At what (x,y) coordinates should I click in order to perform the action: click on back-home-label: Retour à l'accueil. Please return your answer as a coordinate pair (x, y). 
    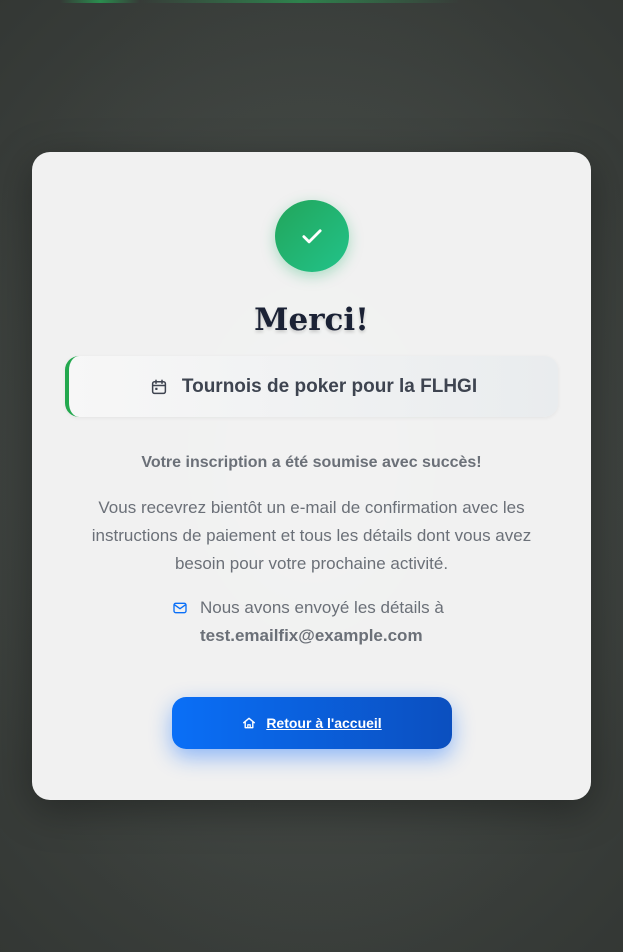
    Looking at the image, I should click on (324, 723).